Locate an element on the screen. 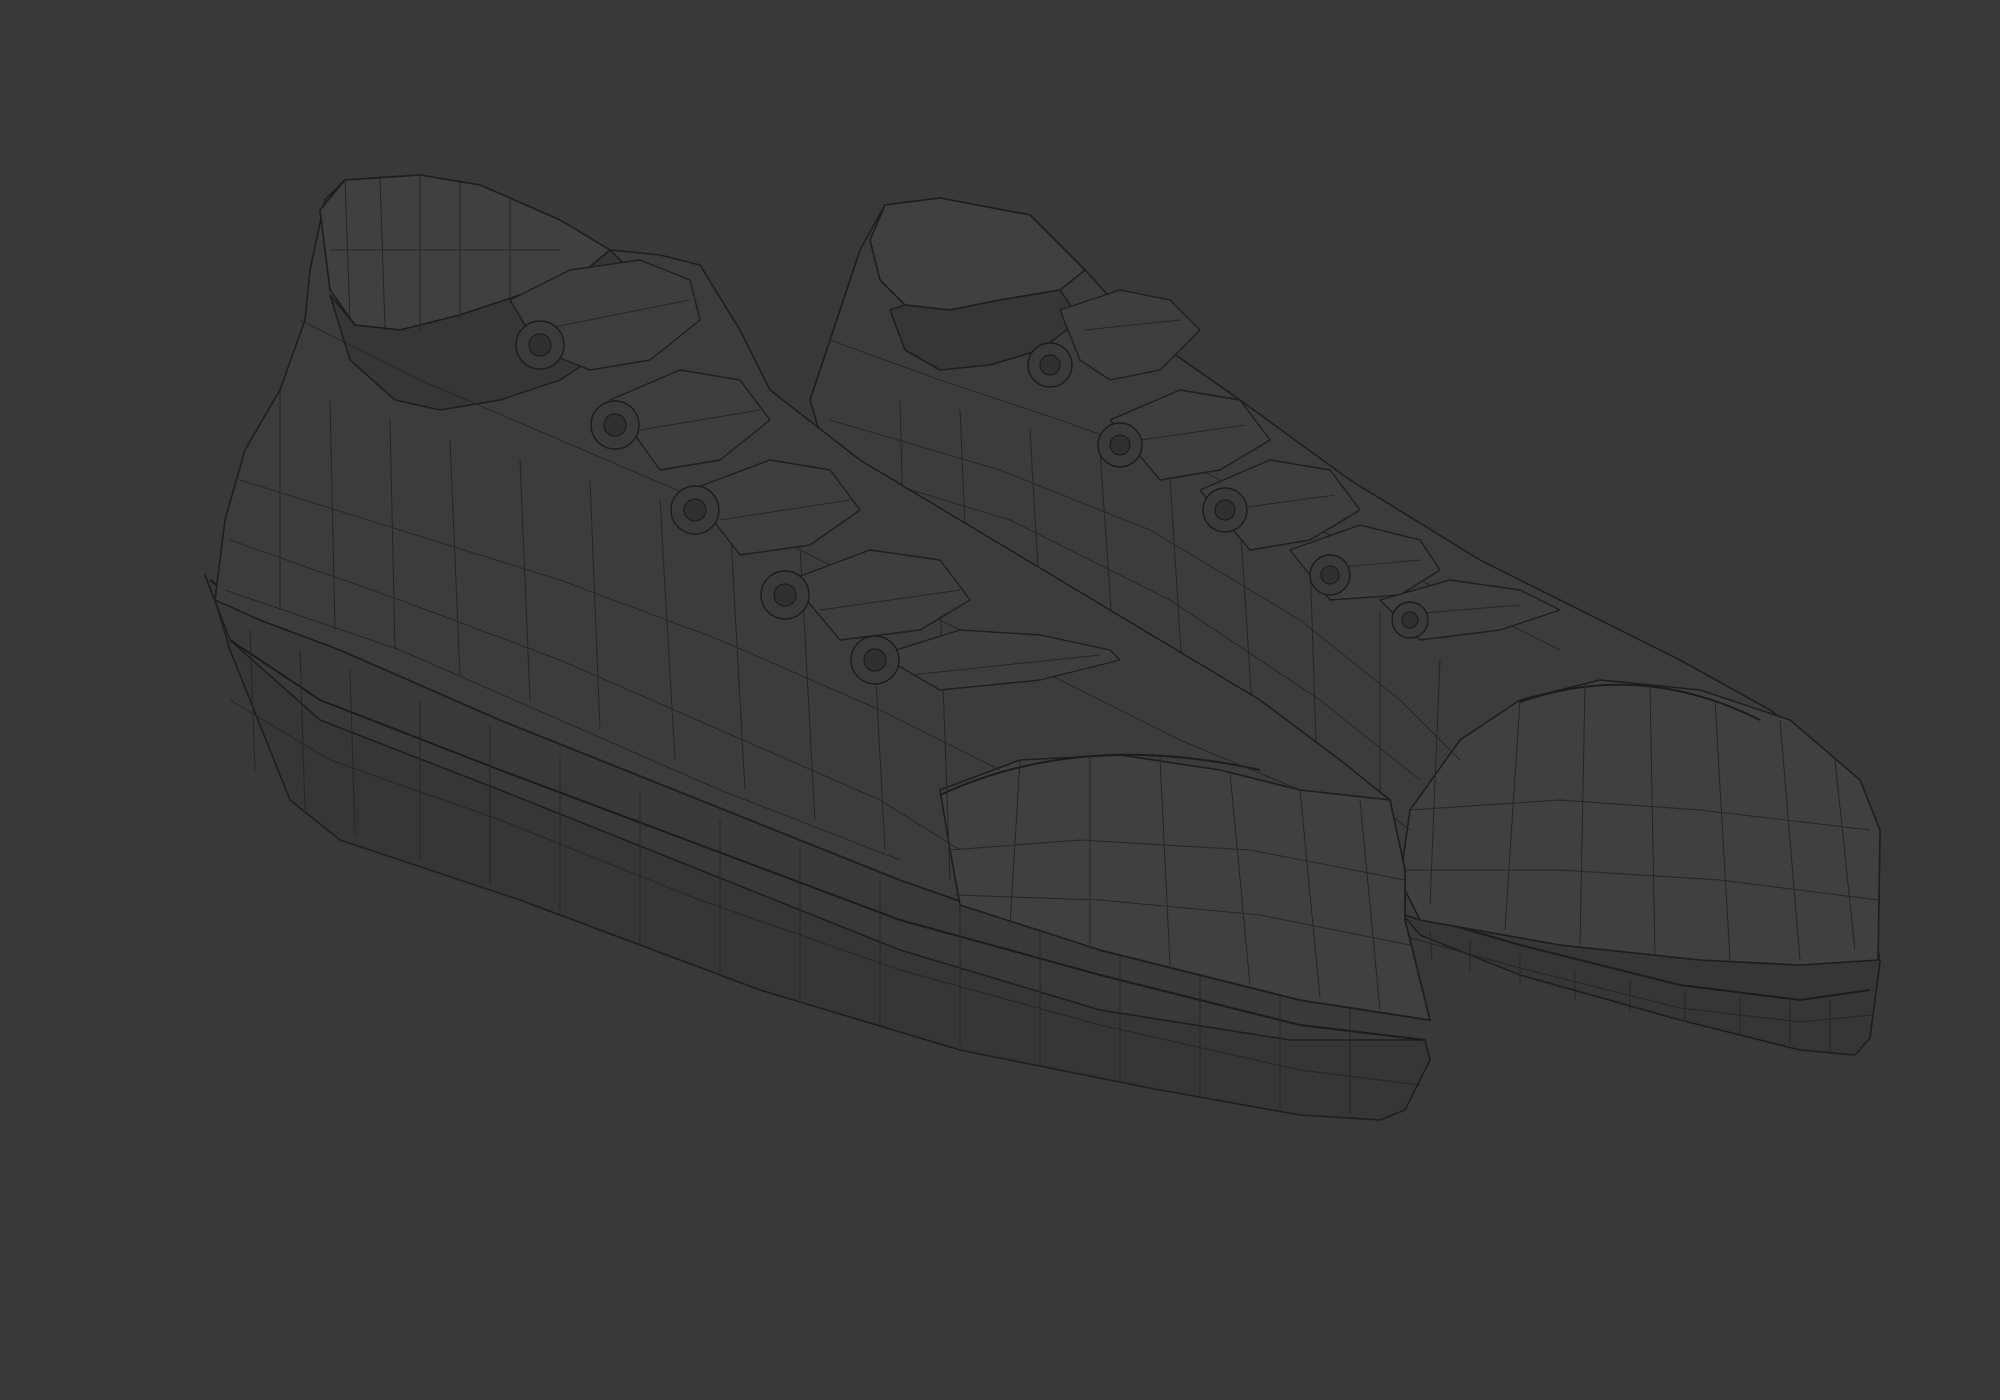 This screenshot has height=1400, width=2000. sneaker-left-eyelet-3-hole is located at coordinates (695, 510).